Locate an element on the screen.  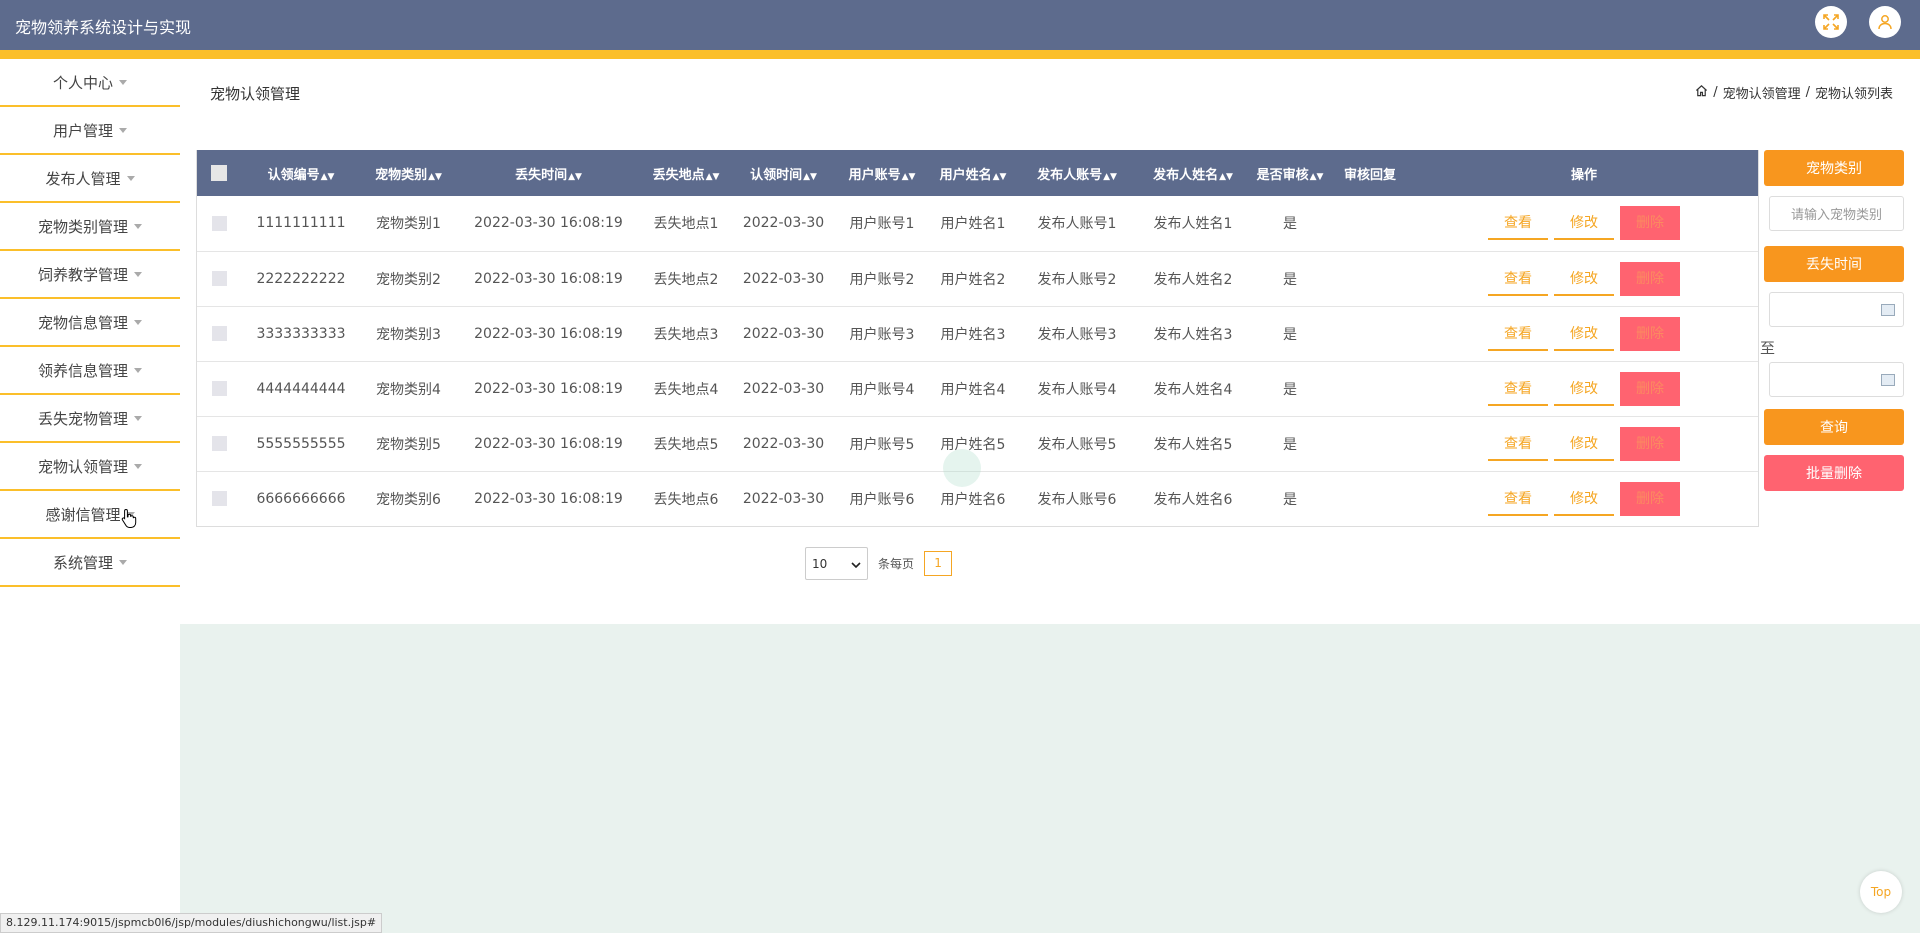
sidebar-item-system-management: 系统管理 is located at coordinates (90, 563).